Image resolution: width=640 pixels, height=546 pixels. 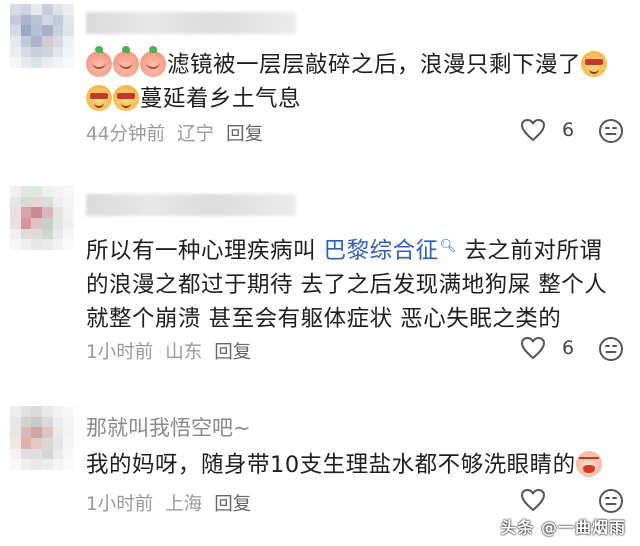 What do you see at coordinates (221, 99) in the screenshot?
I see `comment-text: 蔓延着乡土气息` at bounding box center [221, 99].